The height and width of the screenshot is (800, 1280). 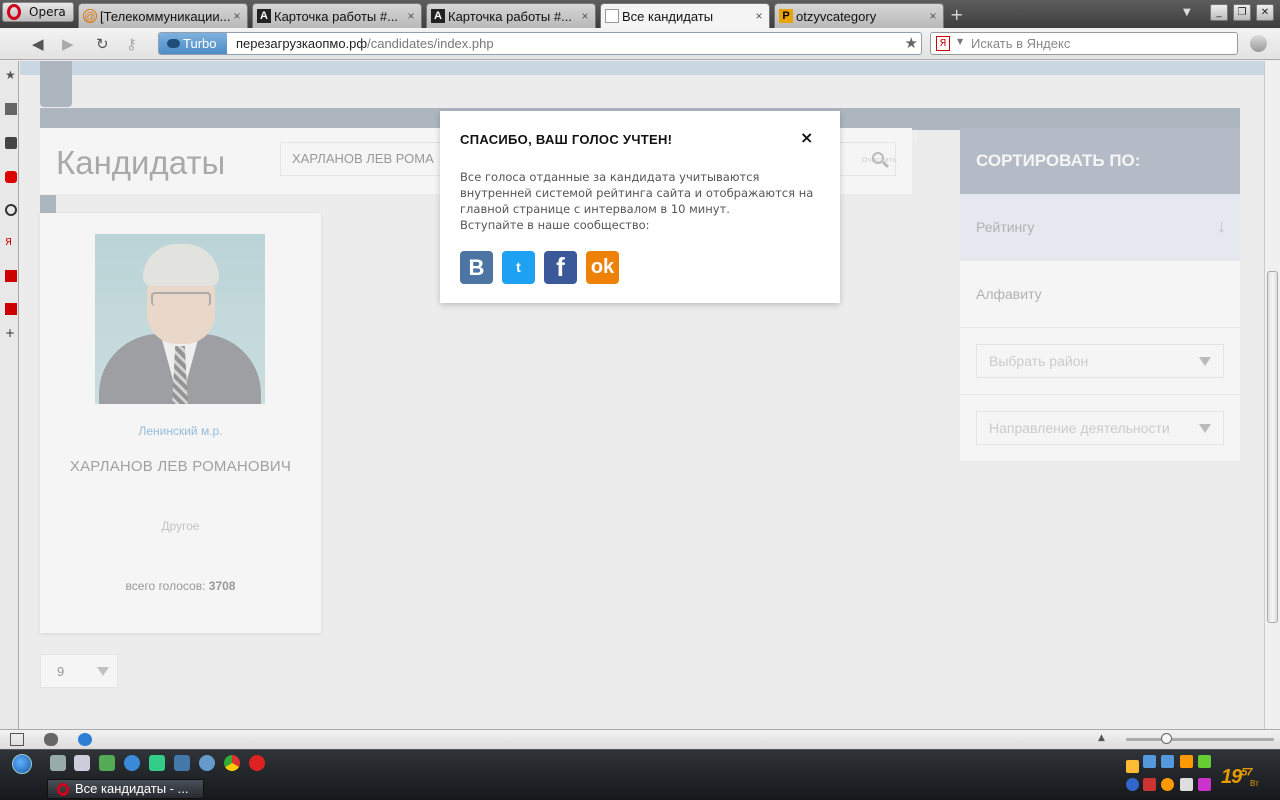 I want to click on bookmark-star-icon: ★, so click(x=911, y=43).